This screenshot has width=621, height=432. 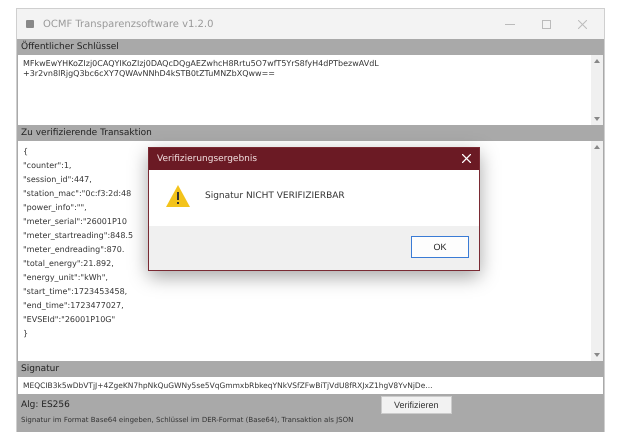 What do you see at coordinates (78, 236) in the screenshot?
I see `code-line: "meter_startreading":848.5` at bounding box center [78, 236].